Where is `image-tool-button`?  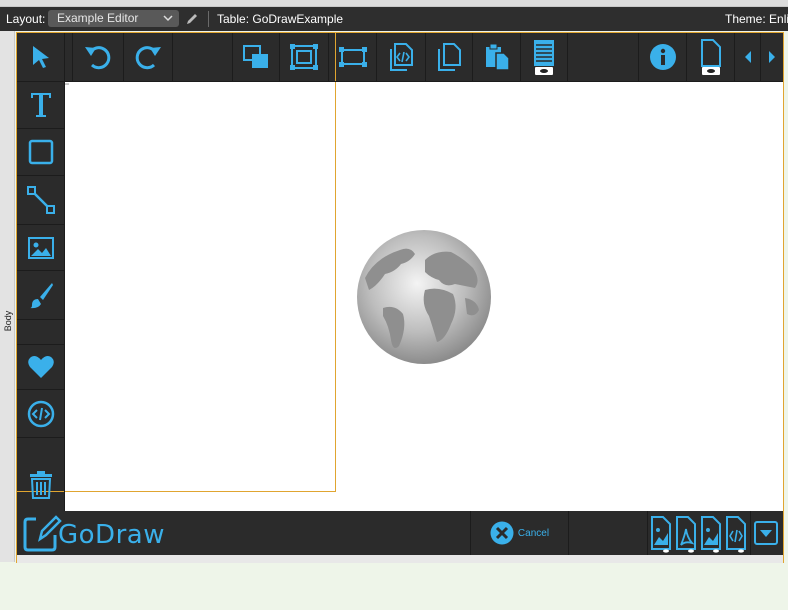
image-tool-button is located at coordinates (40, 247).